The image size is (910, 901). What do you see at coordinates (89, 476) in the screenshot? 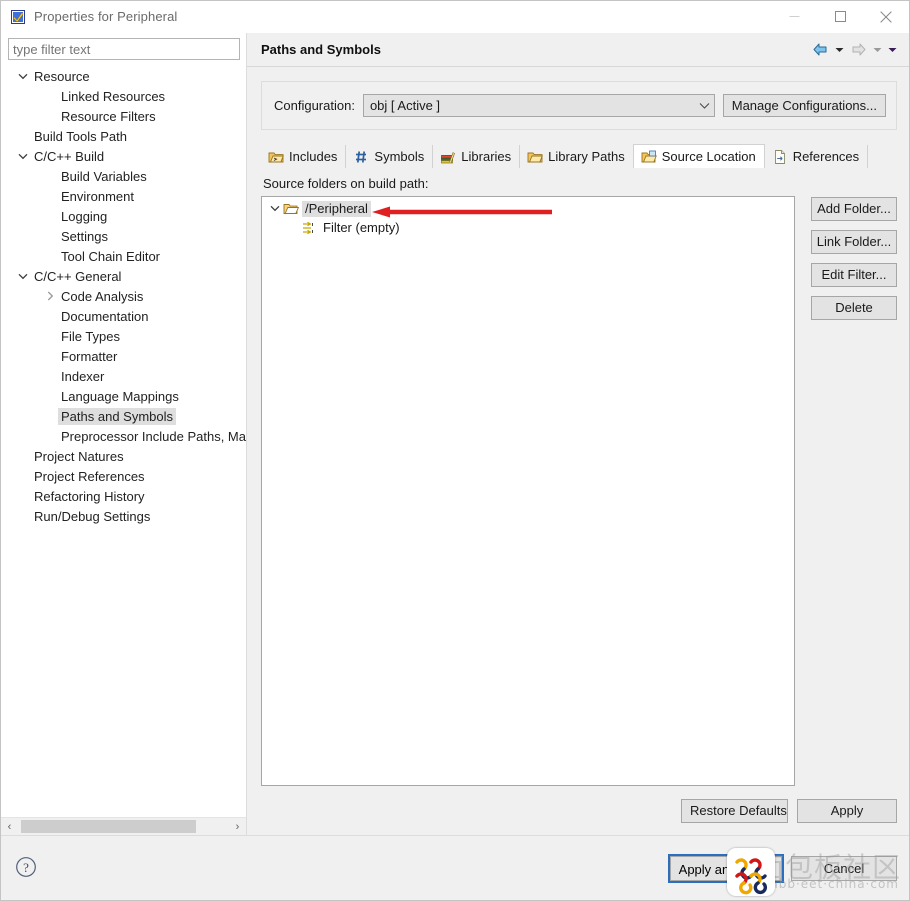
I see `sidebar-item-label: Project References` at bounding box center [89, 476].